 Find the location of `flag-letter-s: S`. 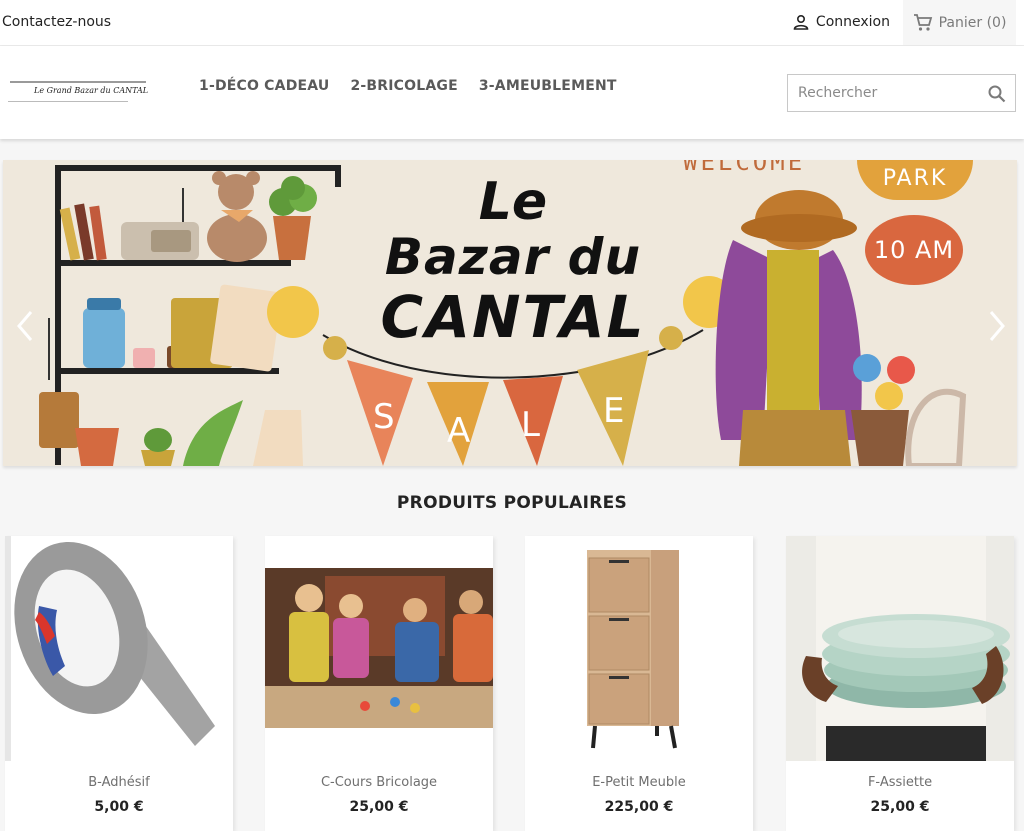

flag-letter-s: S is located at coordinates (384, 417).